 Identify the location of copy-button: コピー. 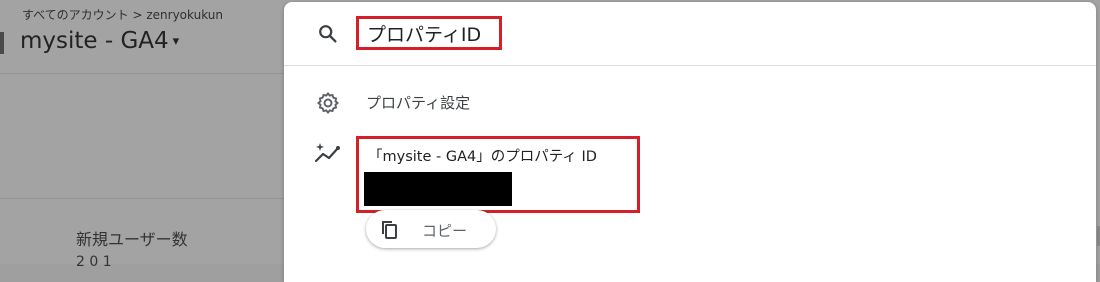
(431, 229).